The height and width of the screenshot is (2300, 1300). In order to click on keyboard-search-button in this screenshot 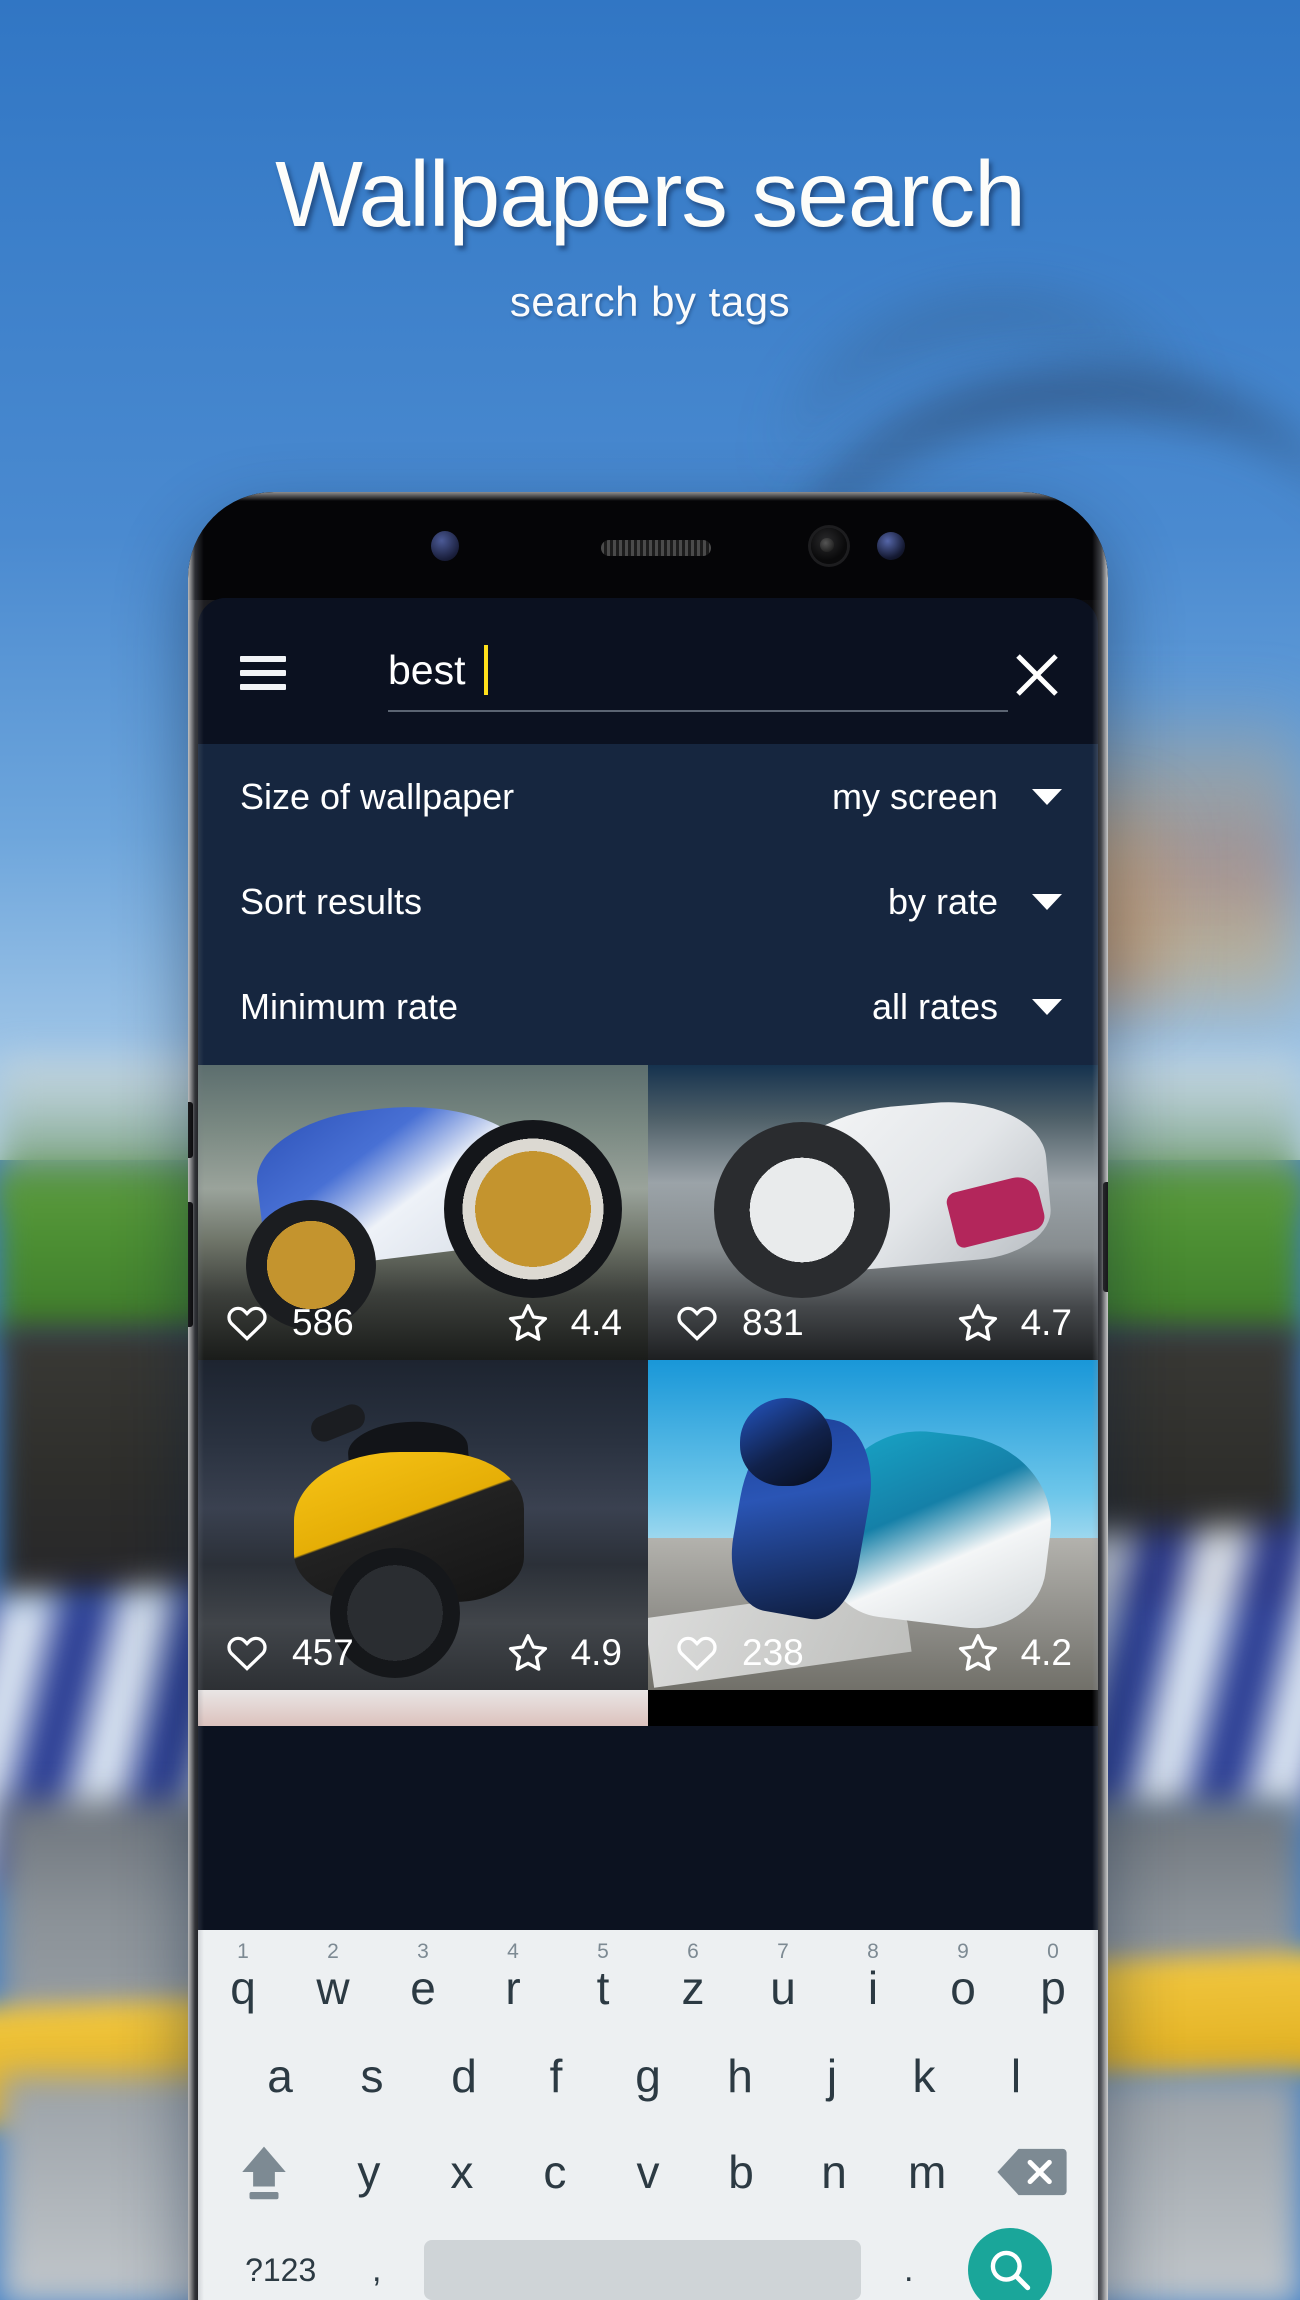, I will do `click(1010, 2264)`.